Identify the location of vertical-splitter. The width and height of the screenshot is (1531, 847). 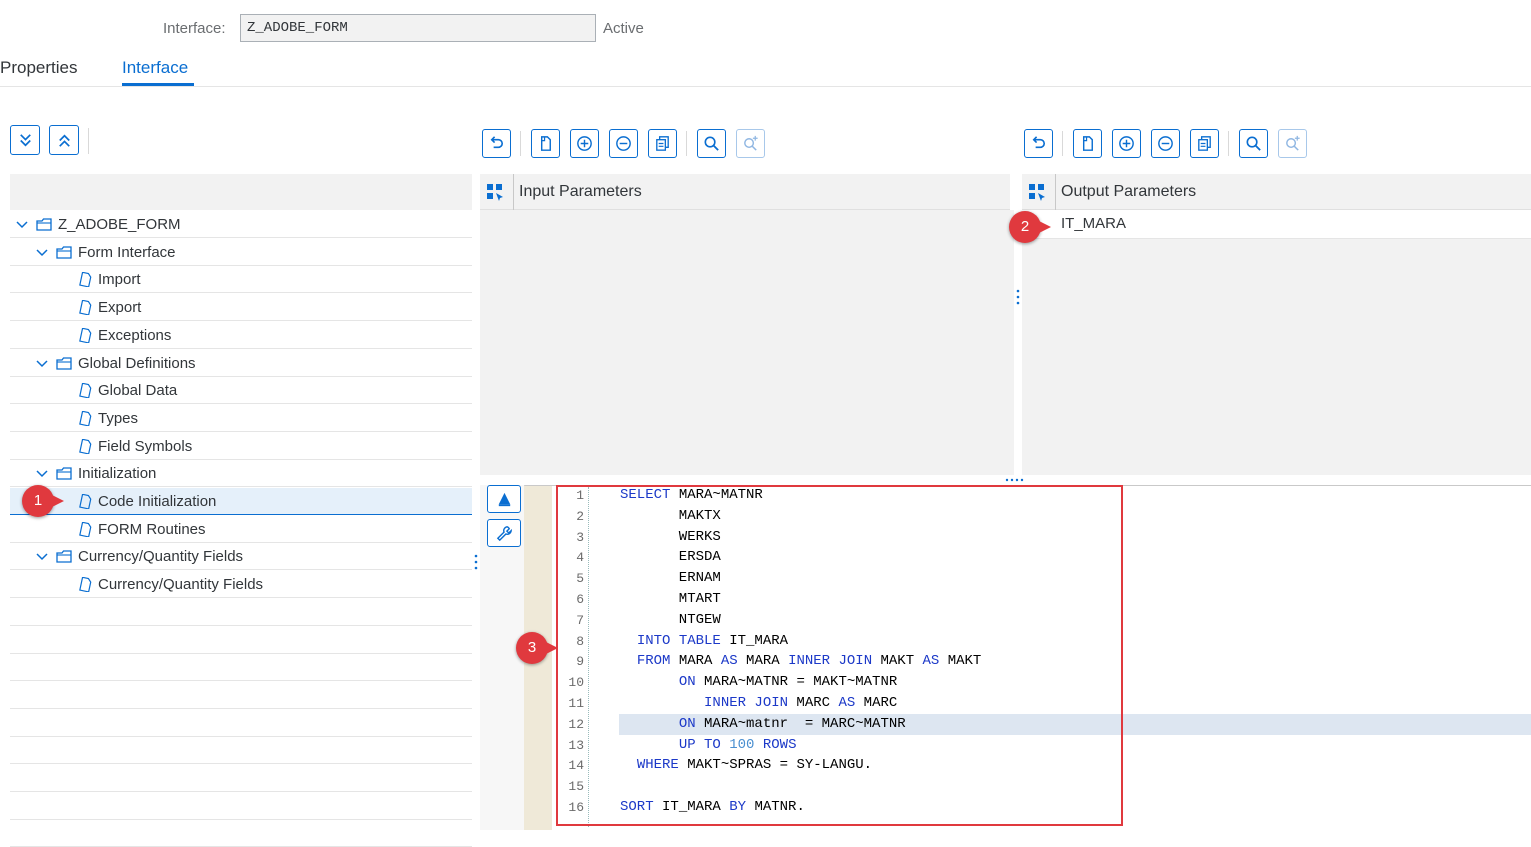
(476, 478).